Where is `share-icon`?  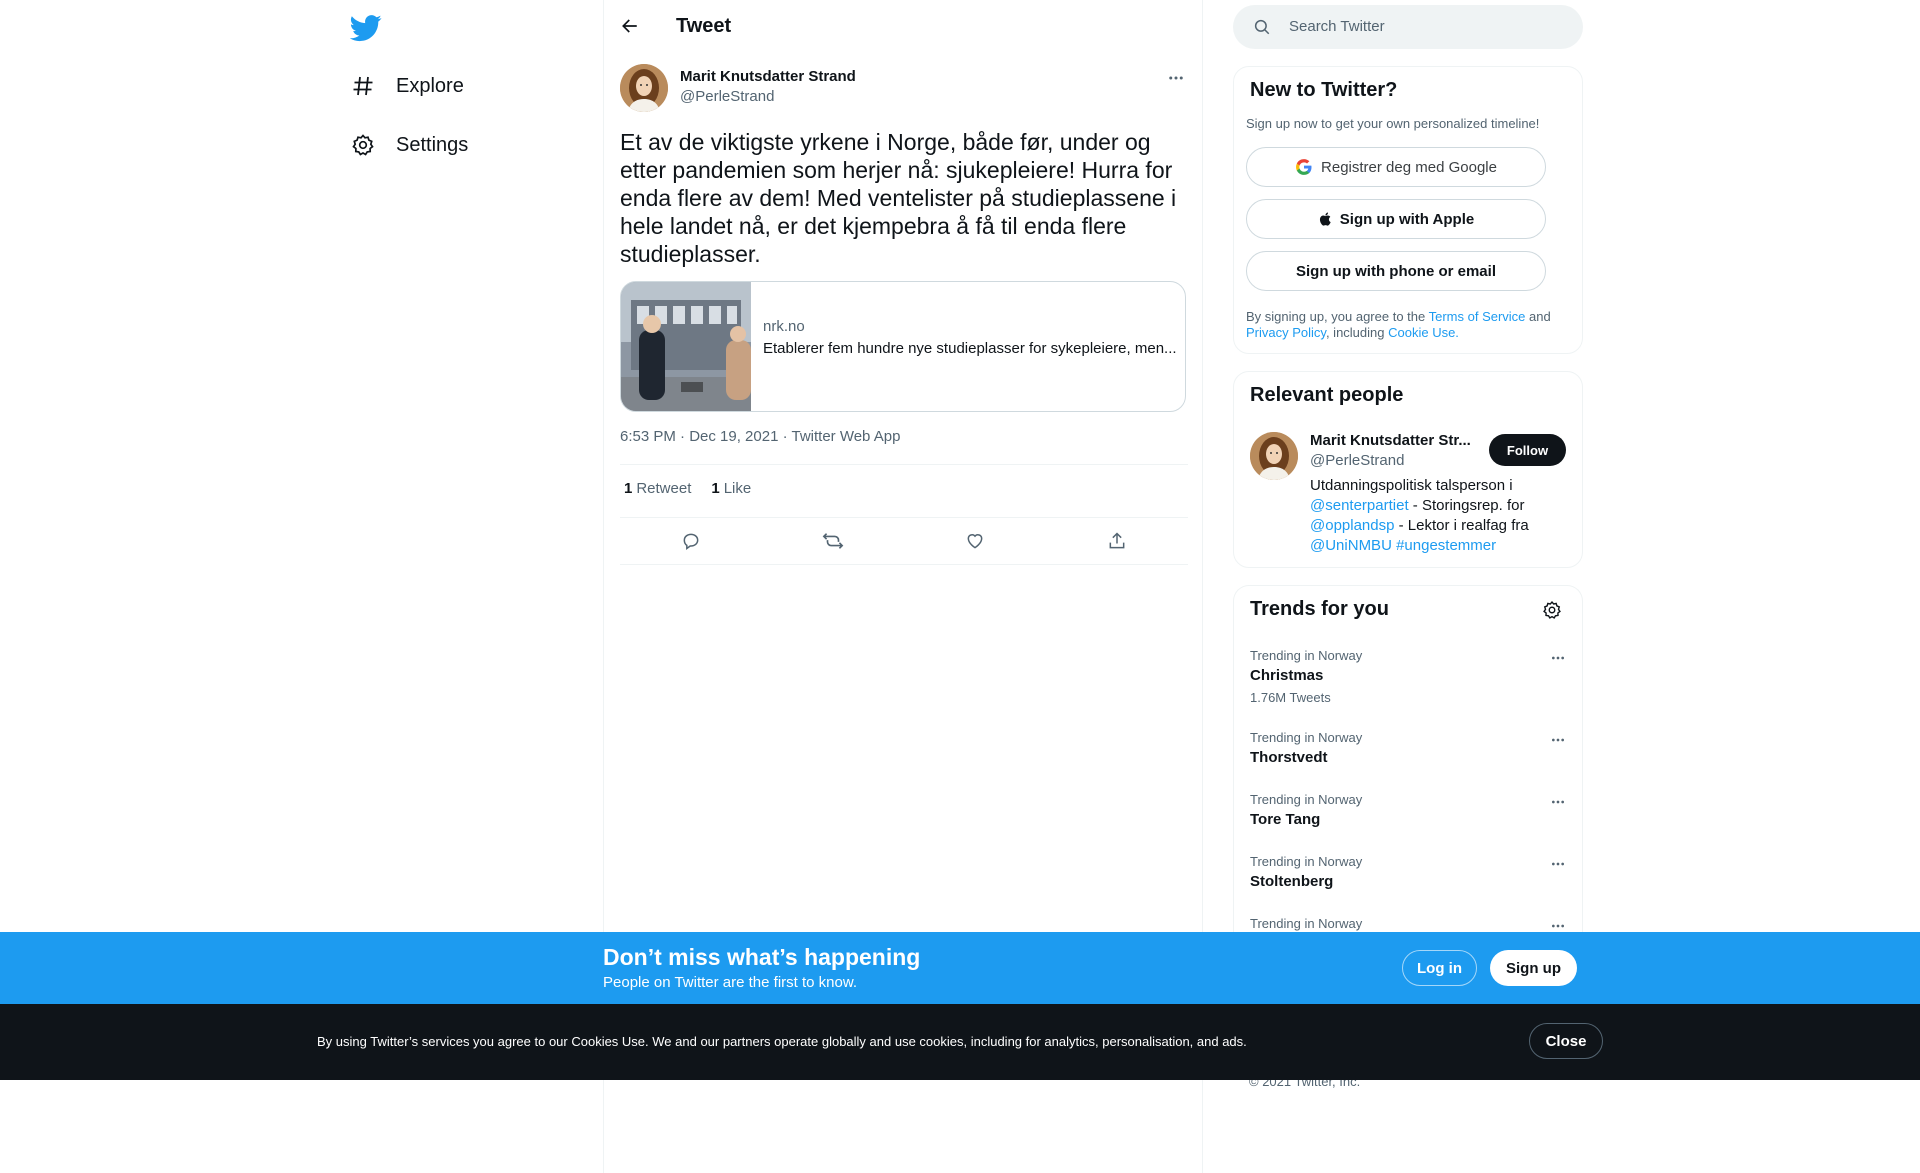
share-icon is located at coordinates (1117, 541).